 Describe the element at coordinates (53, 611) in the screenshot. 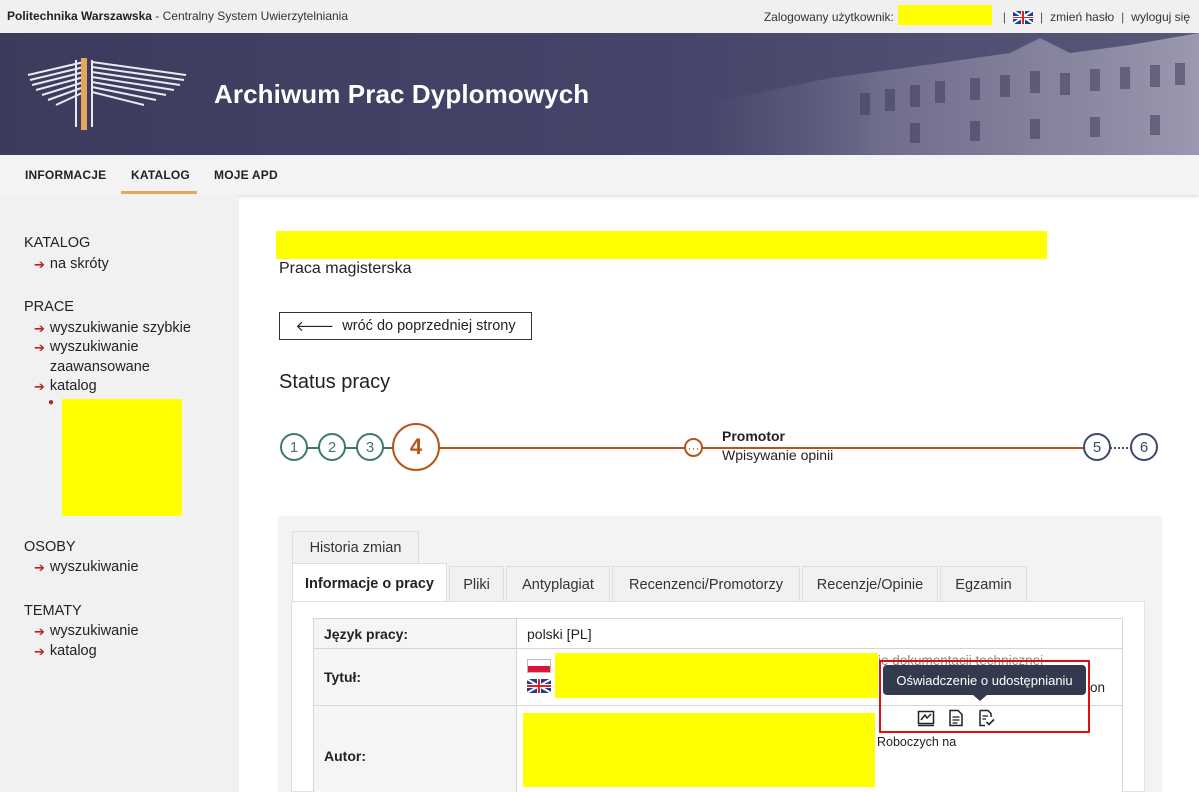

I see `sidebar-head-tematy: TEMATY` at that location.